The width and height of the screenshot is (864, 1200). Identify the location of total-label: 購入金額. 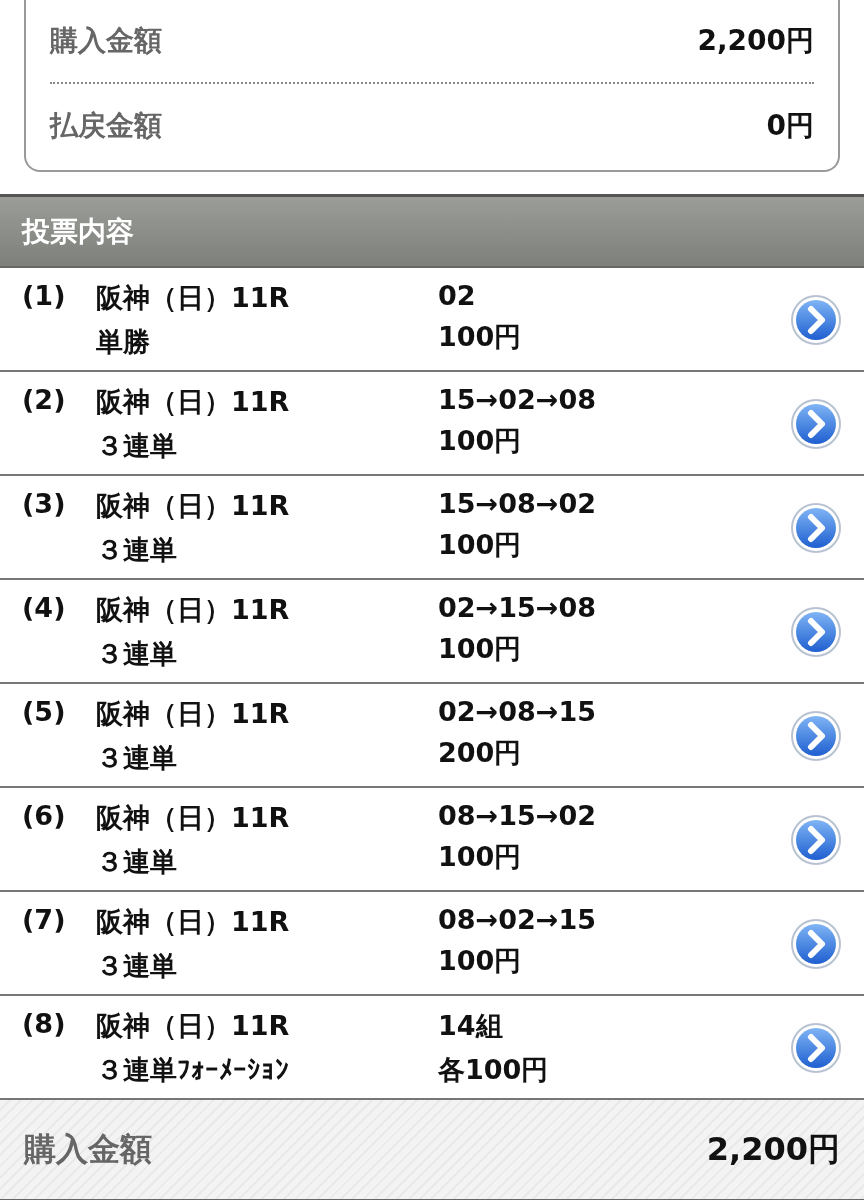
(88, 1149).